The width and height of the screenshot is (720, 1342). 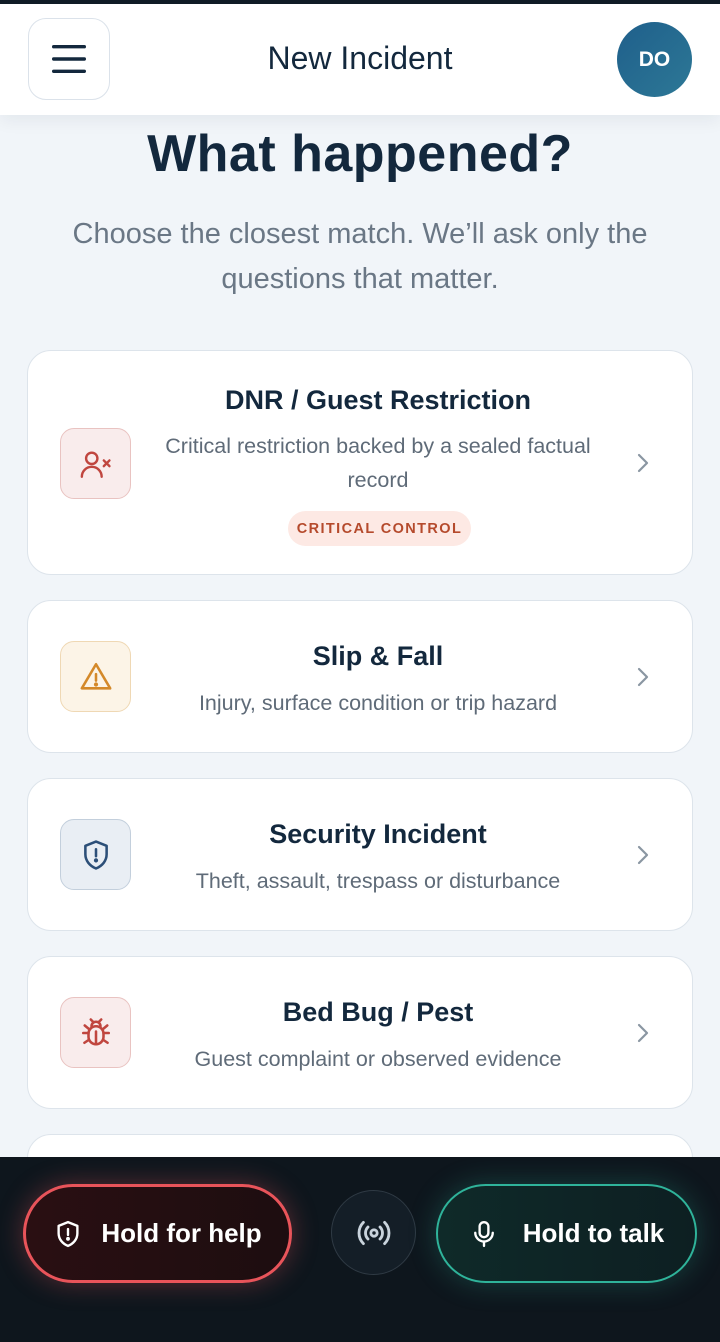 I want to click on incident-card-title: Slip & Fall, so click(x=378, y=656).